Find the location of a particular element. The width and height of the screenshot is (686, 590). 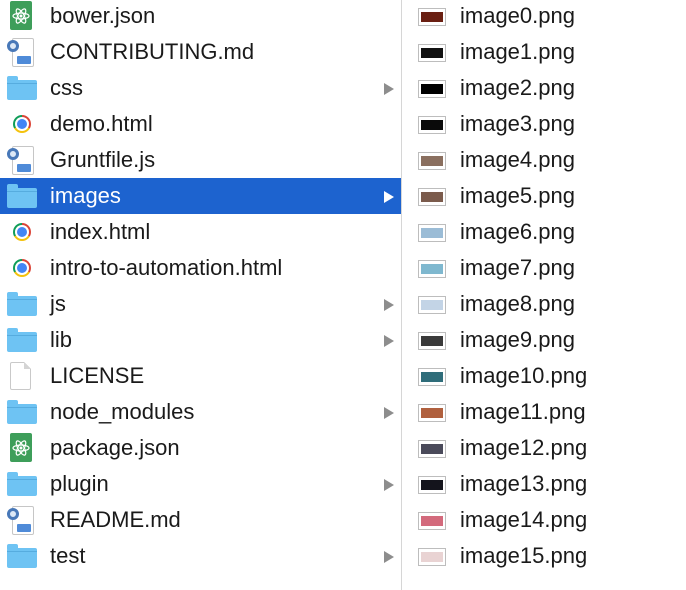

image-file-row: image8.png is located at coordinates (544, 304).